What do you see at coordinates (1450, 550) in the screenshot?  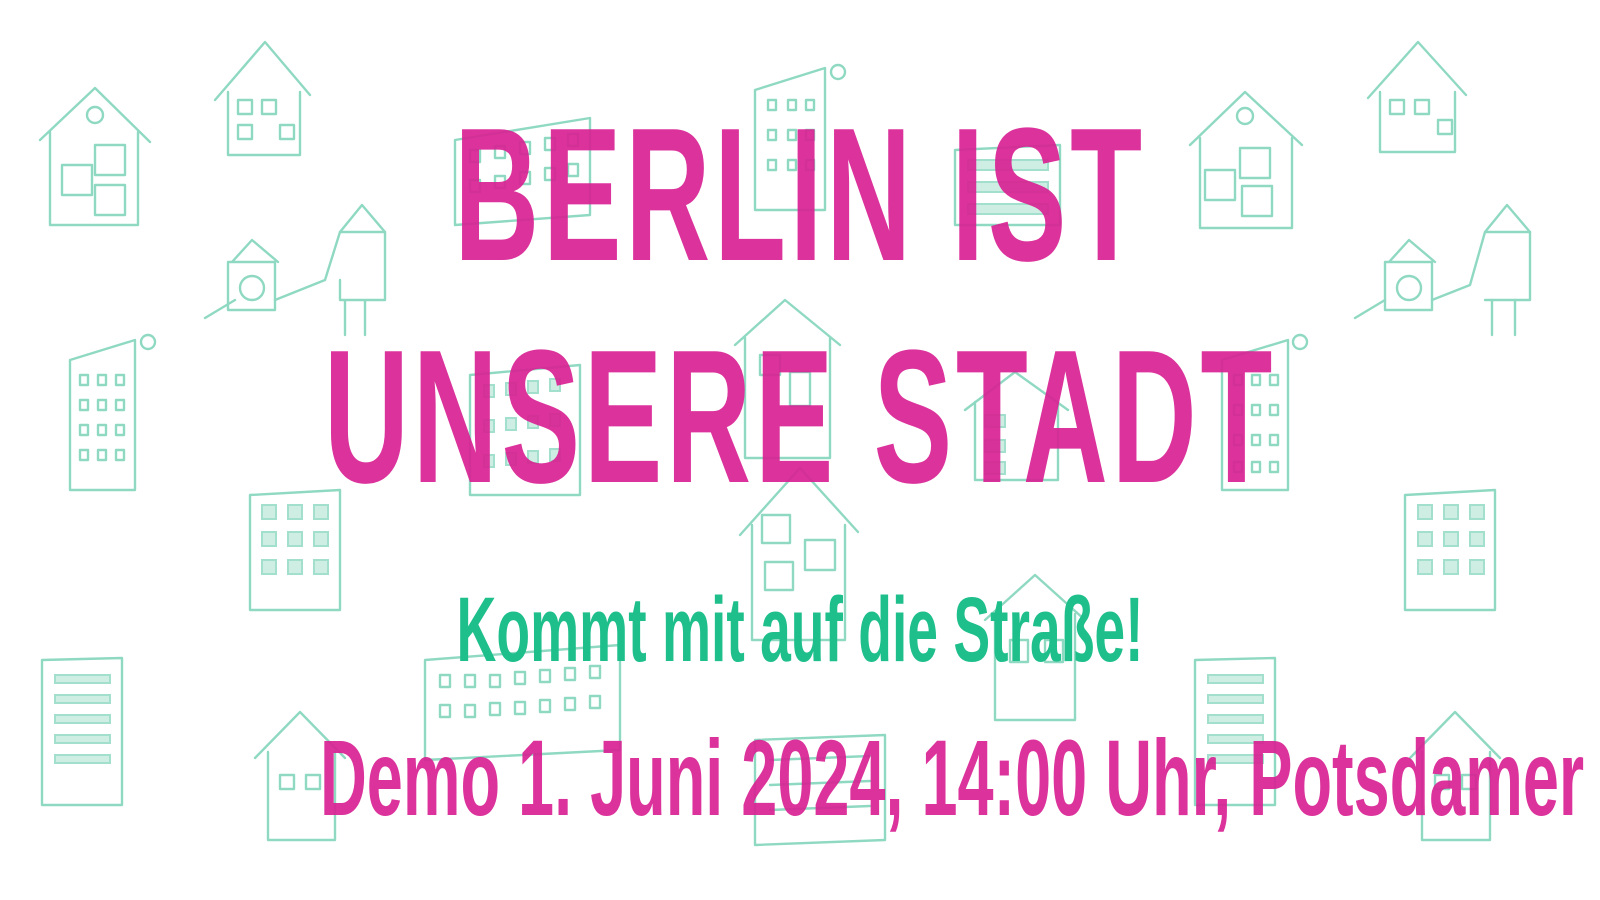 I see `apartment-block-doodle-icon` at bounding box center [1450, 550].